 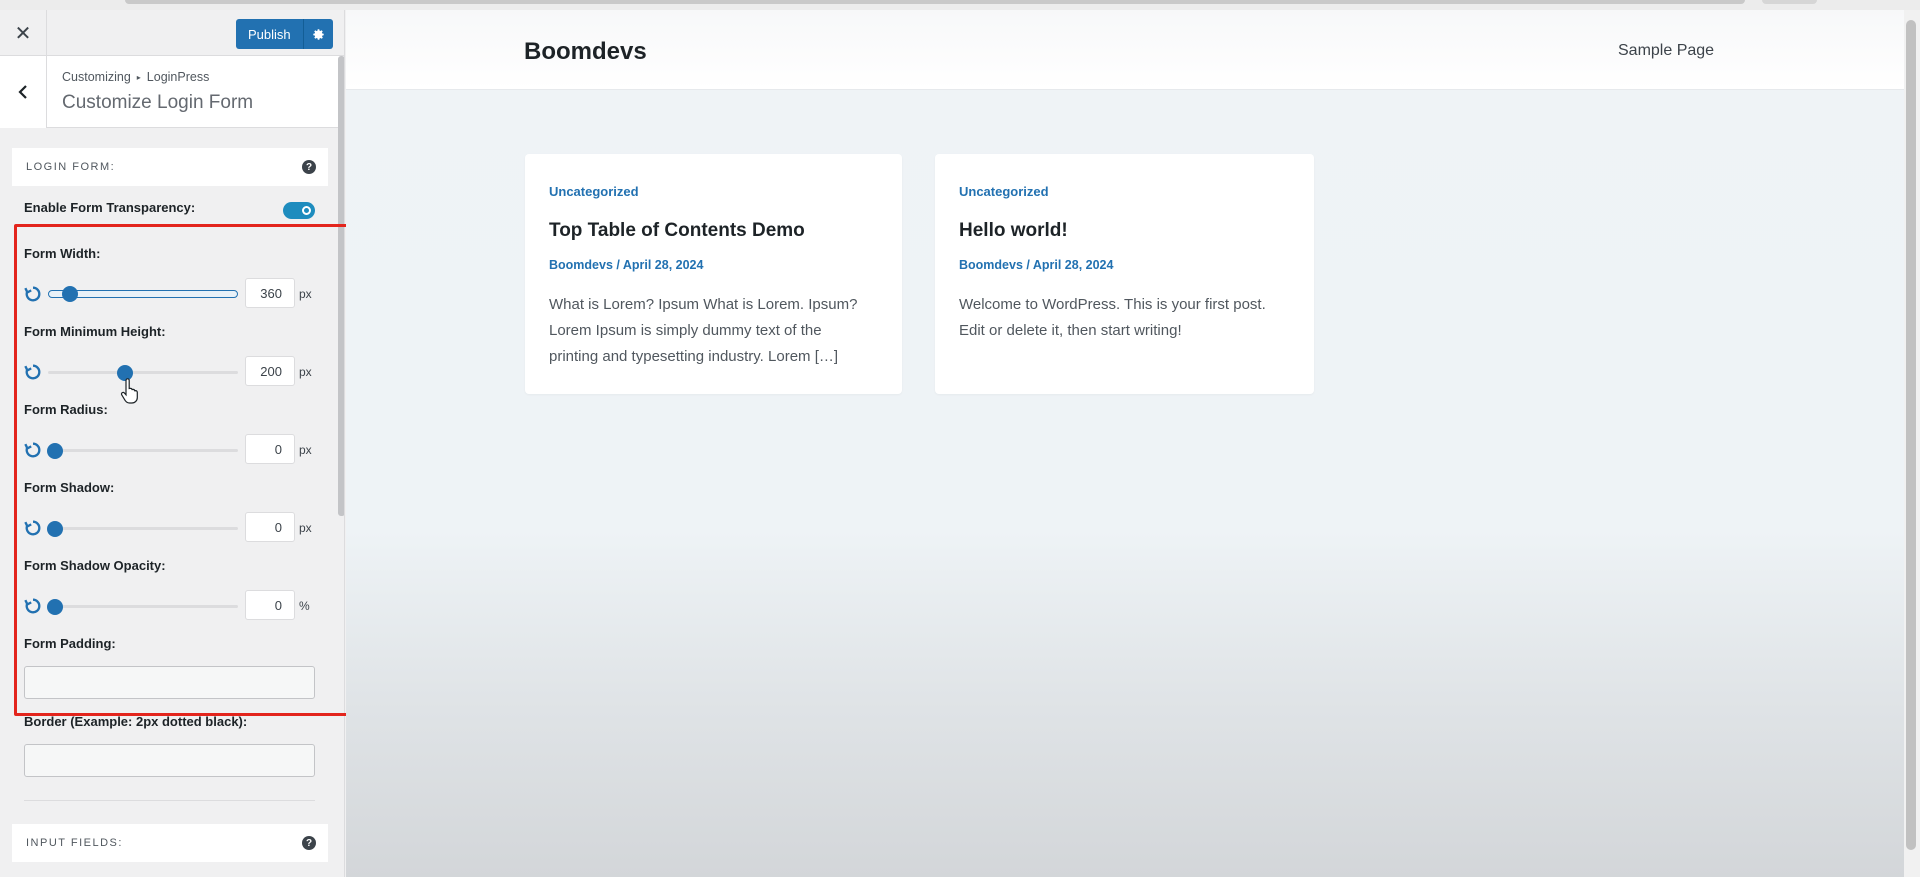 What do you see at coordinates (1666, 51) in the screenshot?
I see `nav-item-sample-page: Sample Page` at bounding box center [1666, 51].